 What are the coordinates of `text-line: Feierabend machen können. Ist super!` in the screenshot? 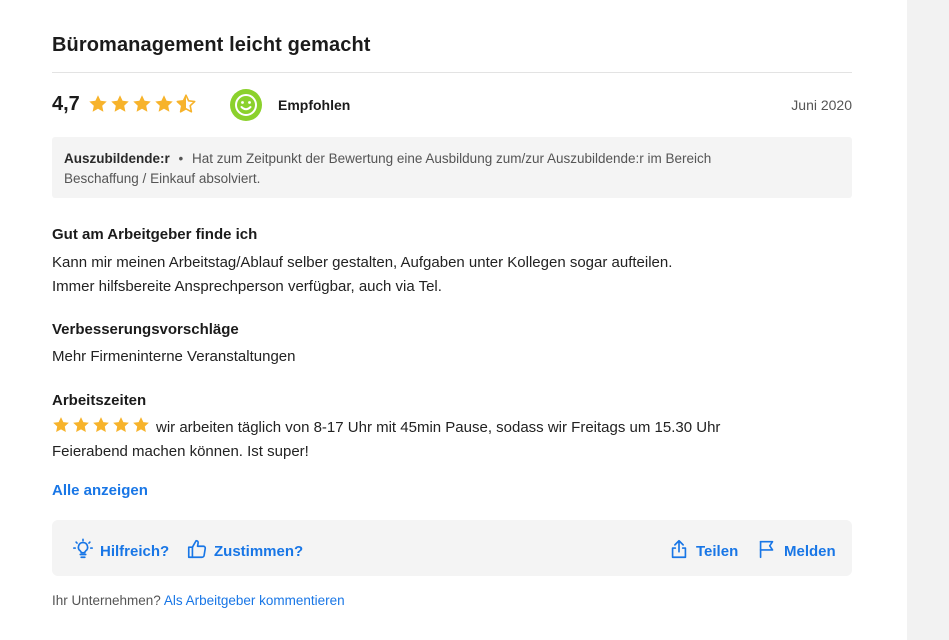 It's located at (180, 451).